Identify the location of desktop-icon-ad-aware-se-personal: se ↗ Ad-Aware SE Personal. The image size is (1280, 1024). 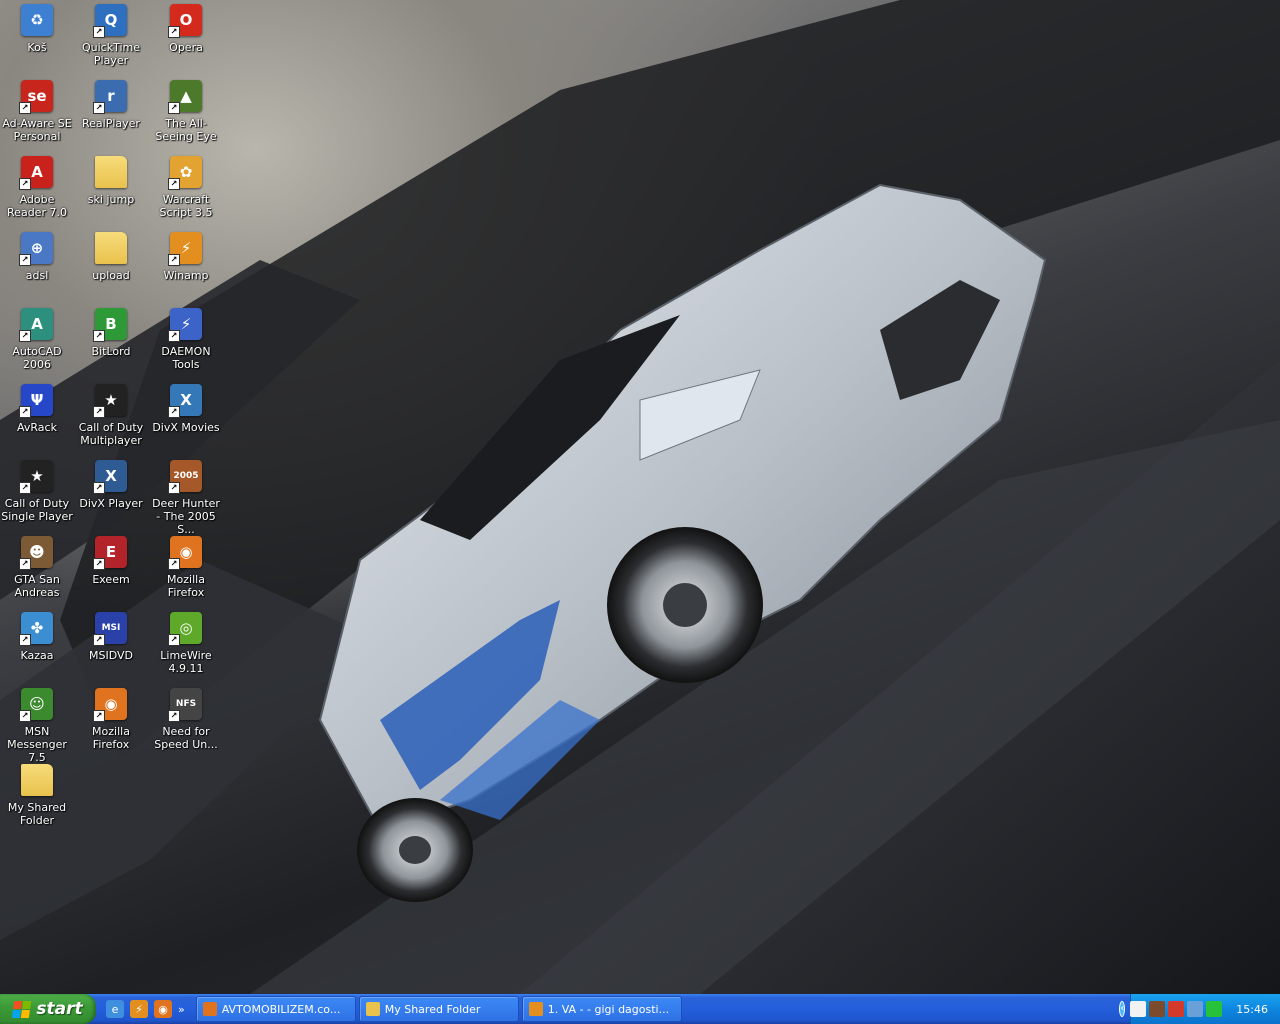
(37, 111).